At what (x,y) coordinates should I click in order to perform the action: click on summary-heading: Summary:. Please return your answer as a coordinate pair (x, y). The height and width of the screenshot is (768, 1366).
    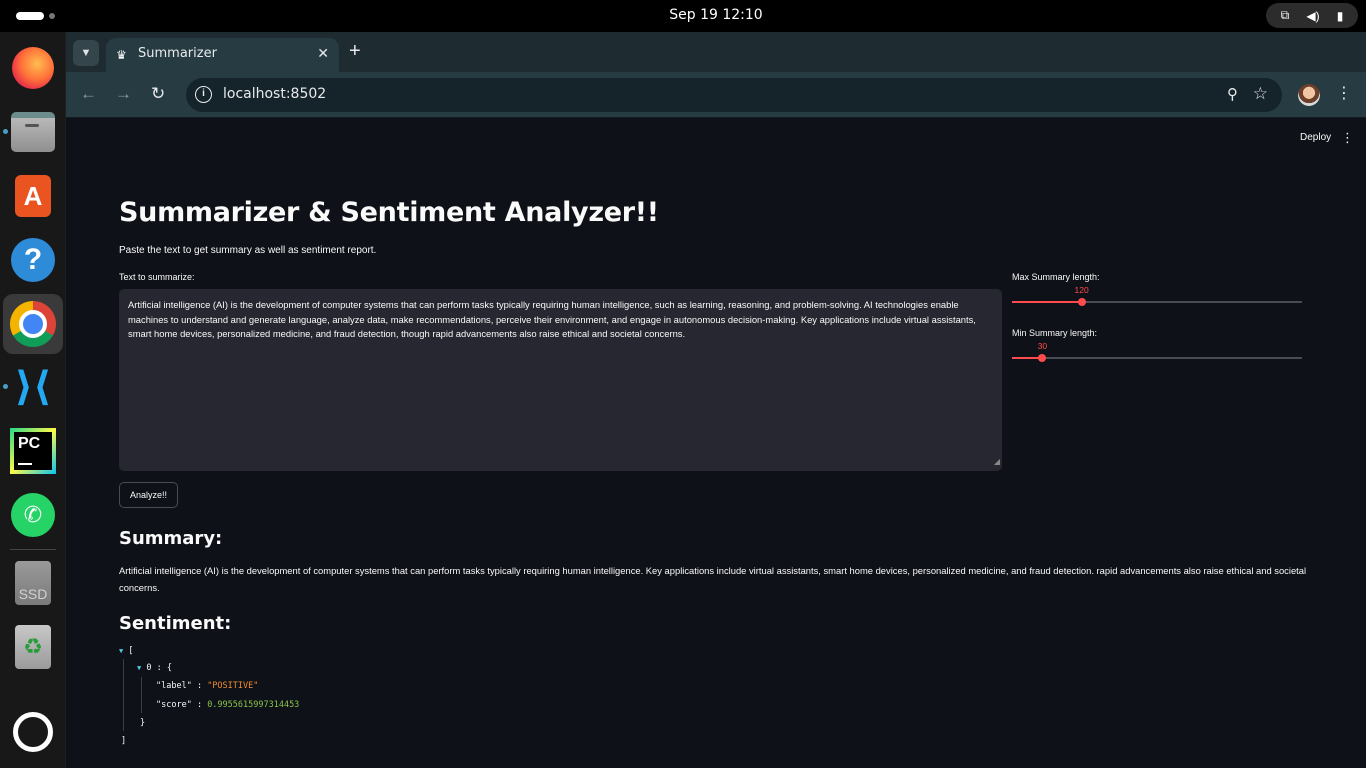
    Looking at the image, I should click on (171, 538).